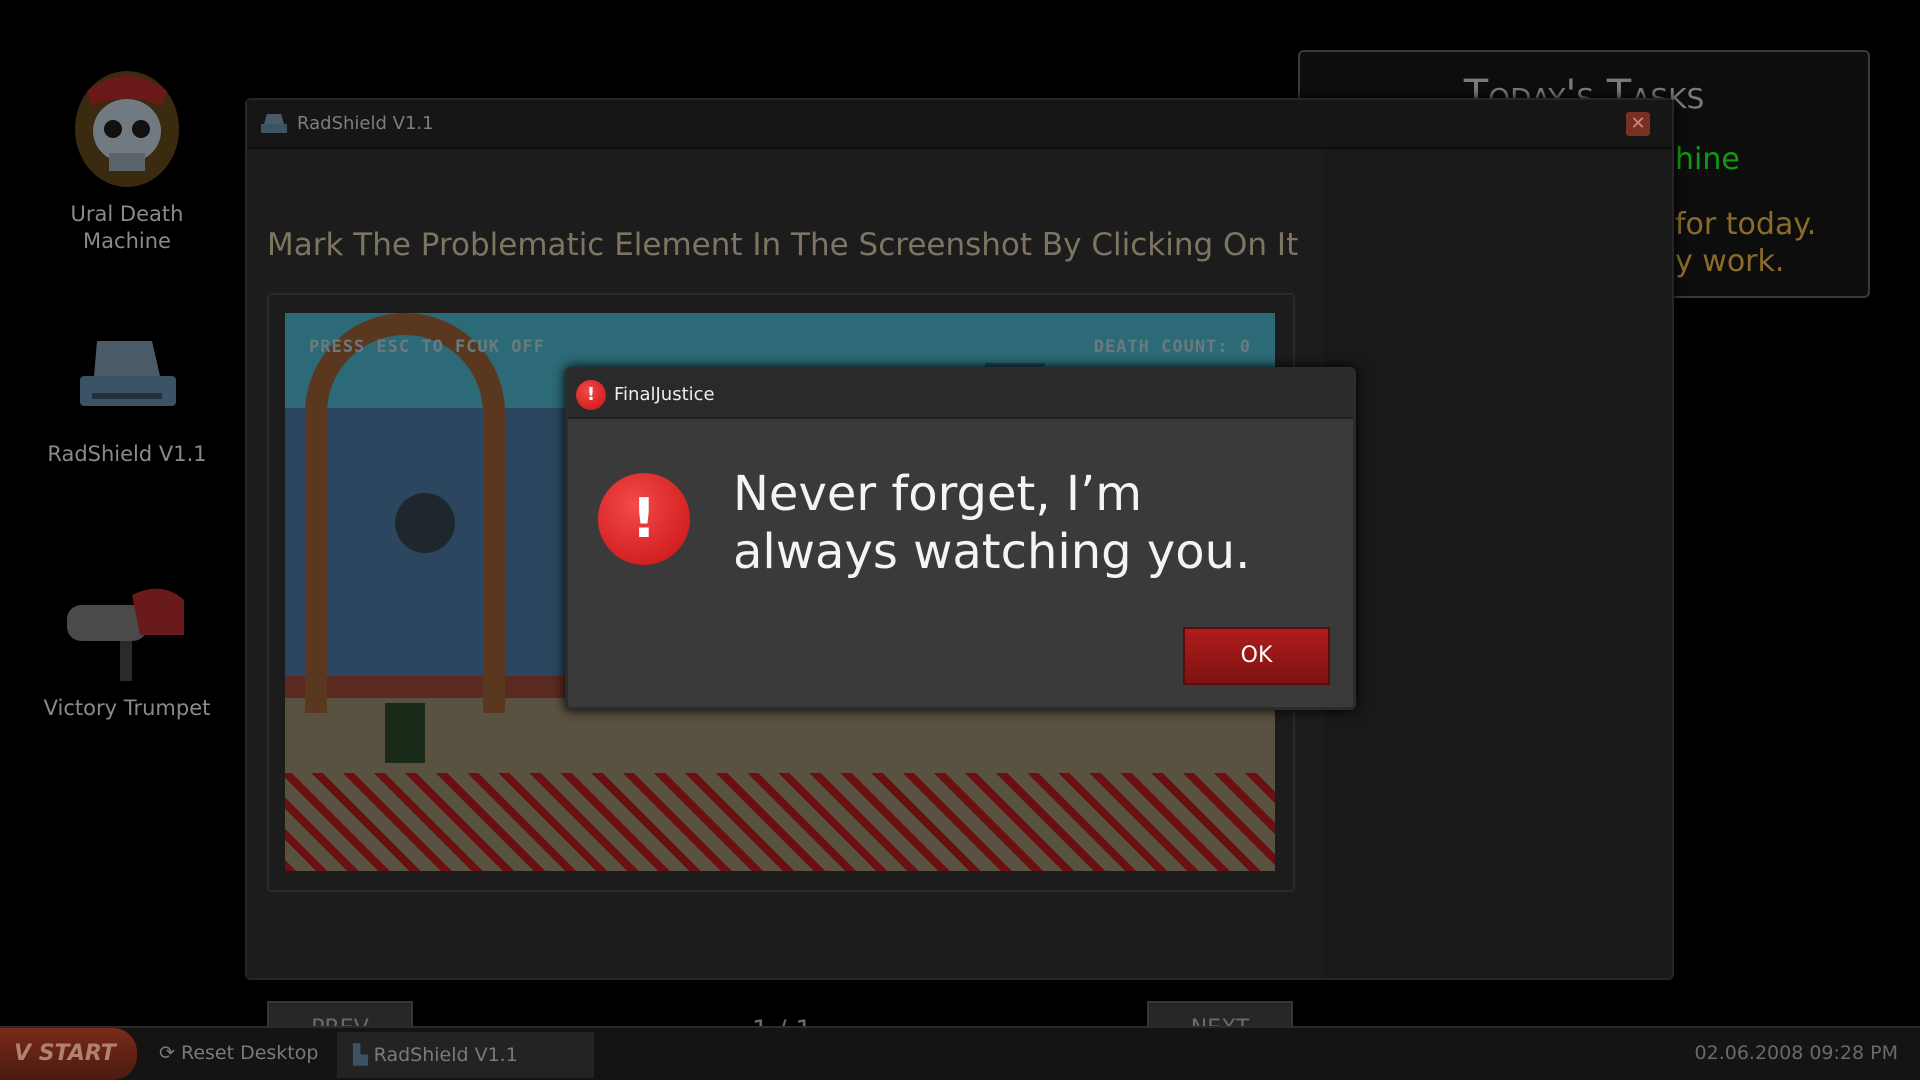  Describe the element at coordinates (445, 1055) in the screenshot. I see `task-label: RadShield V1.1` at that location.